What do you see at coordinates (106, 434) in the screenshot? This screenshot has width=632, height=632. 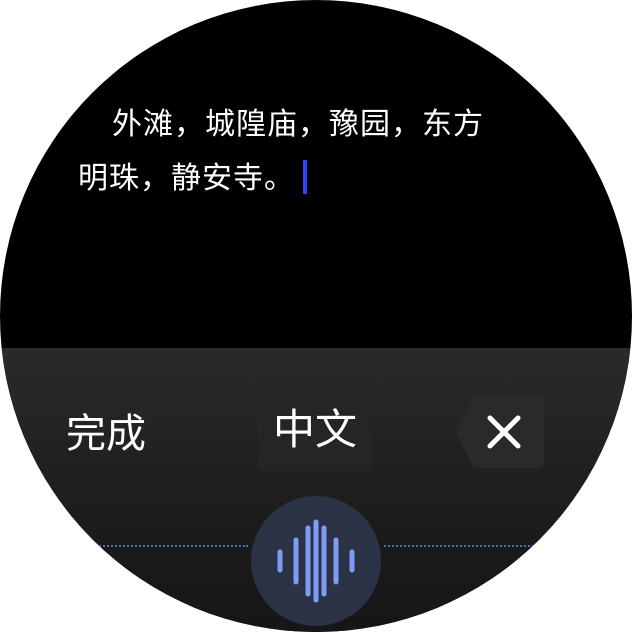 I see `done-button: 完成` at bounding box center [106, 434].